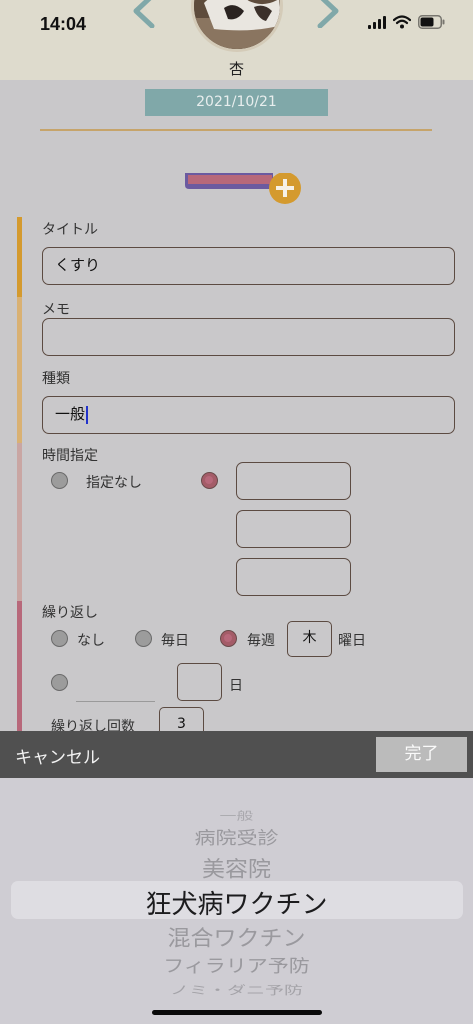 The image size is (473, 1024). Describe the element at coordinates (236, 837) in the screenshot. I see `picker-option: 病院受診` at that location.